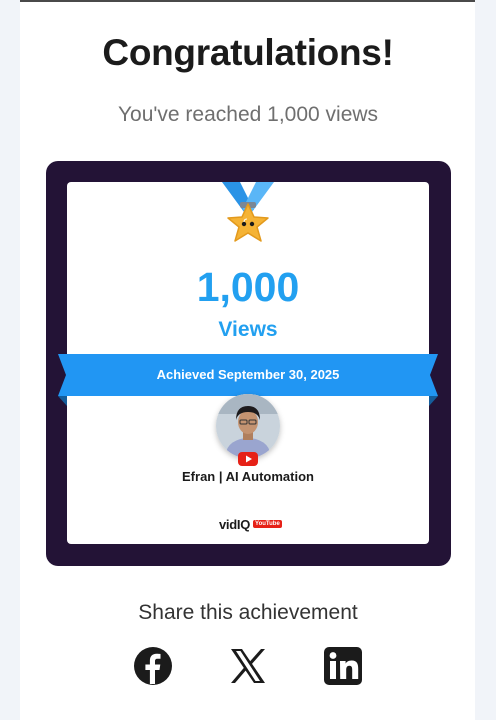  I want to click on page-title: Congratulations!, so click(248, 52).